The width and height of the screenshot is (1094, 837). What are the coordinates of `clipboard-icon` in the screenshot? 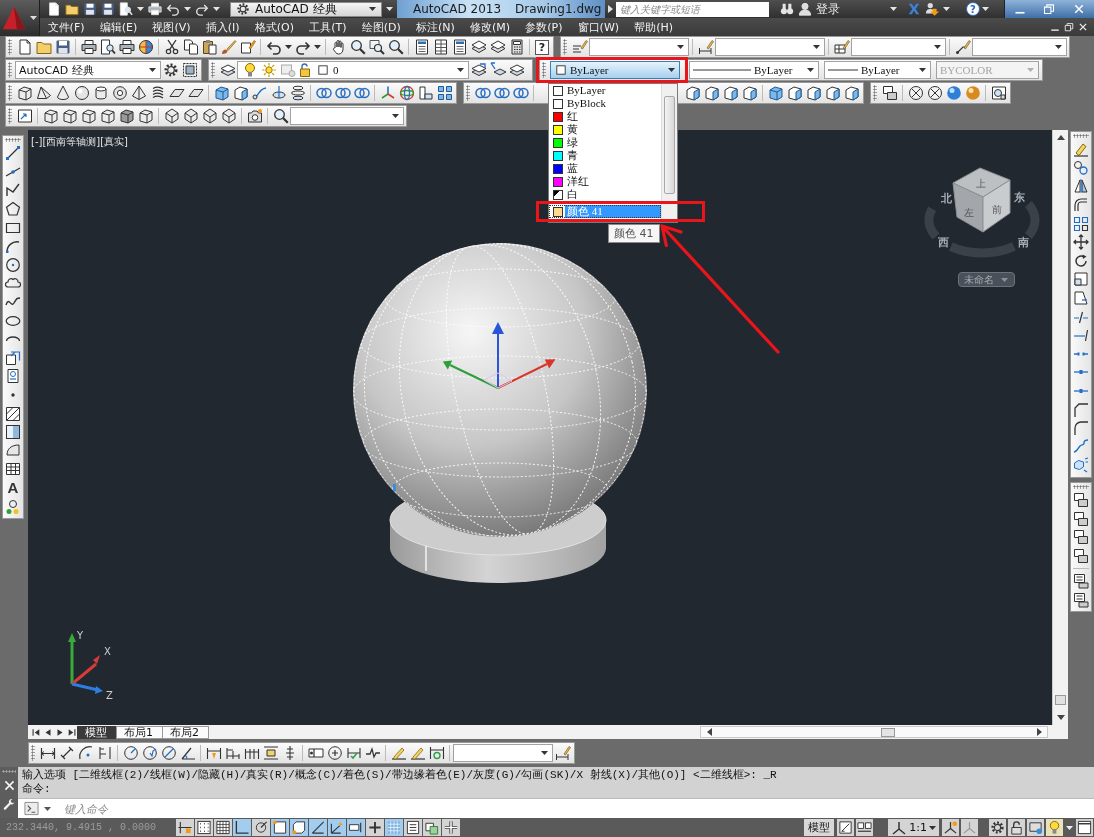 It's located at (209, 47).